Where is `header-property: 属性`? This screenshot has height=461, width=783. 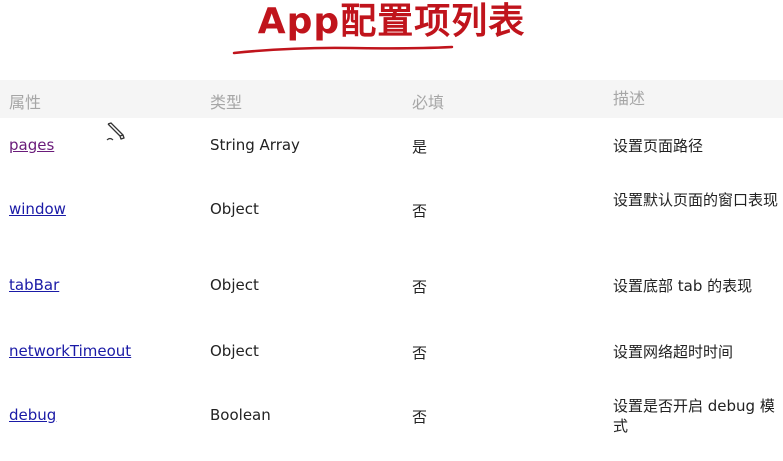
header-property: 属性 is located at coordinates (25, 102).